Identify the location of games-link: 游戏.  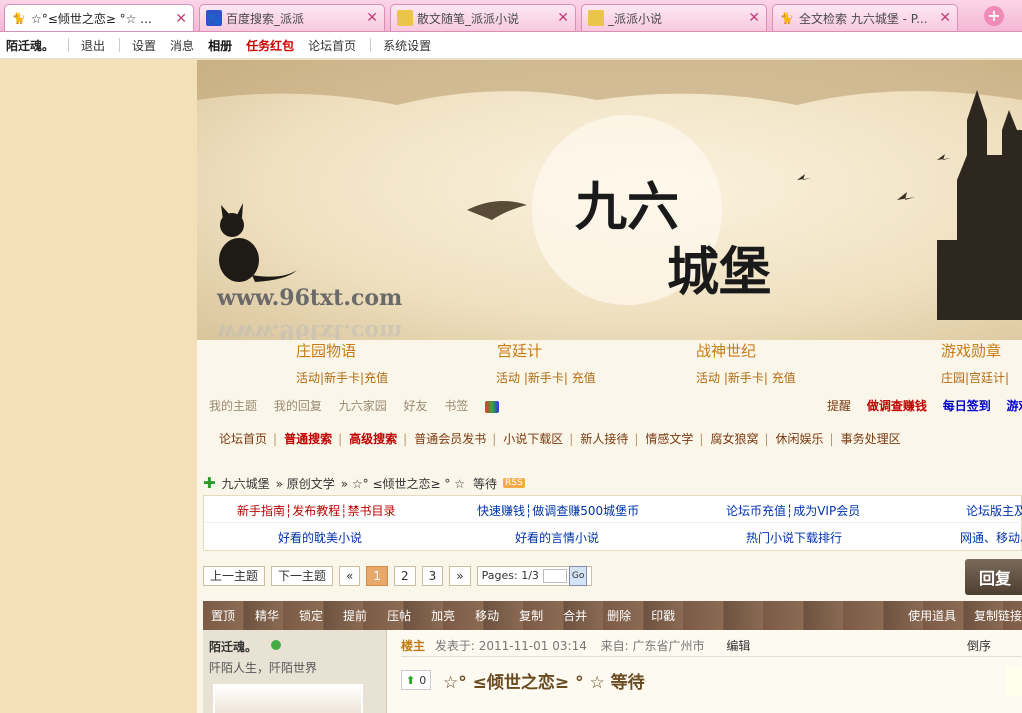
(1014, 406).